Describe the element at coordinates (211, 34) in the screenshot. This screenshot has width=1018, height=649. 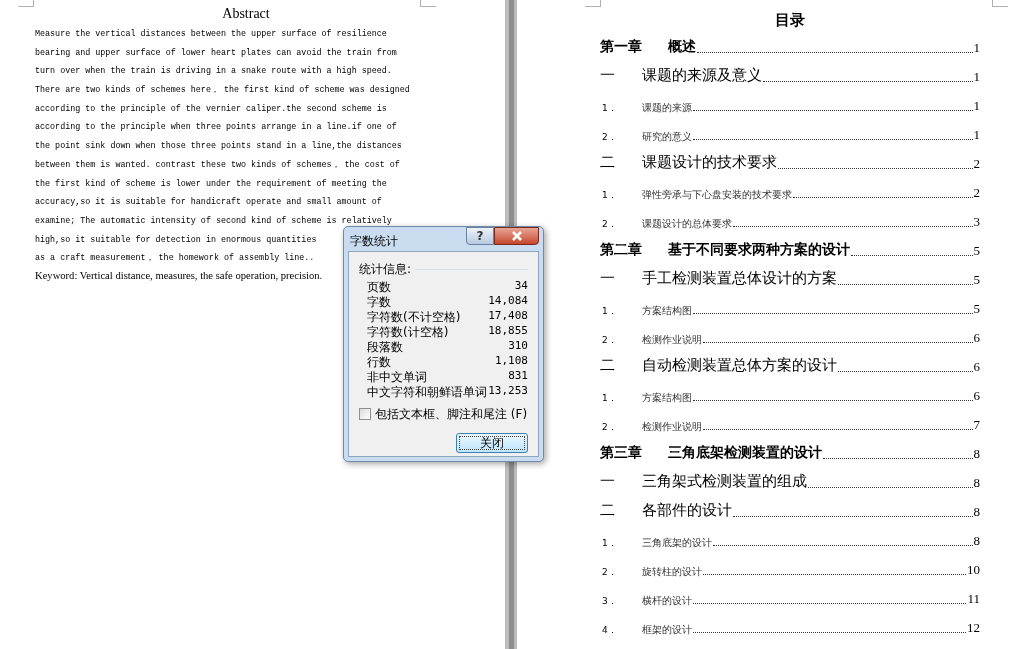
I see `abstract-line: Measure the vertical distances between the upper surface of resilience` at that location.